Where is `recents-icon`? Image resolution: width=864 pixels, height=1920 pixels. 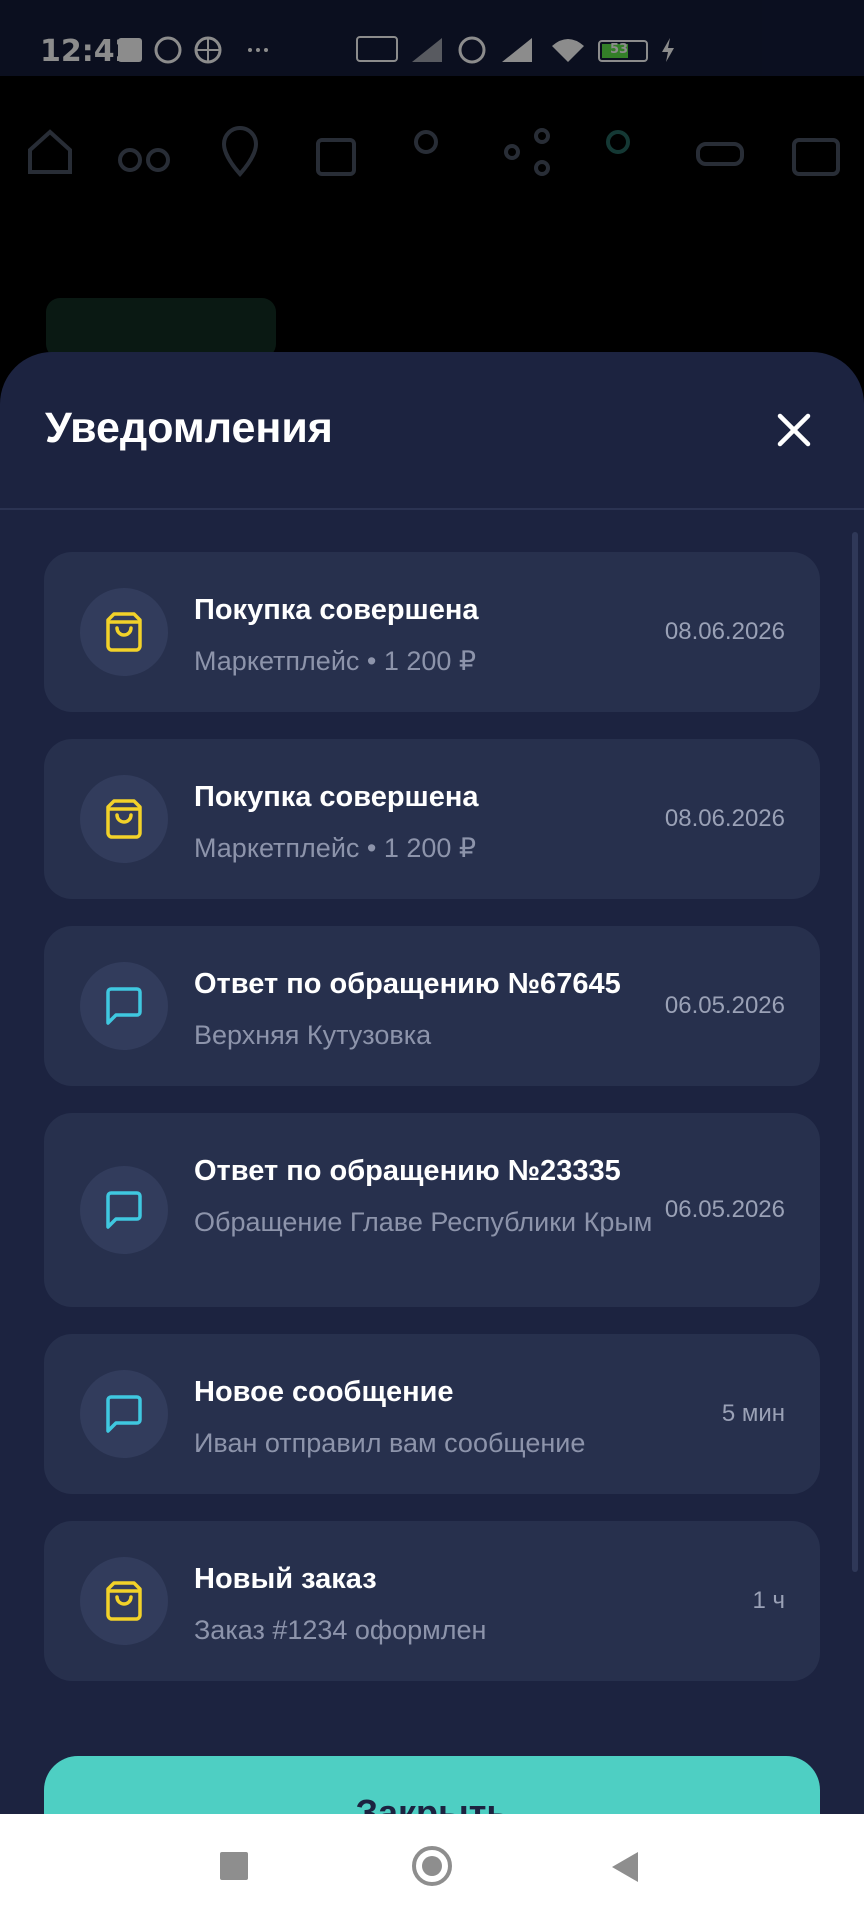
recents-icon is located at coordinates (234, 1866).